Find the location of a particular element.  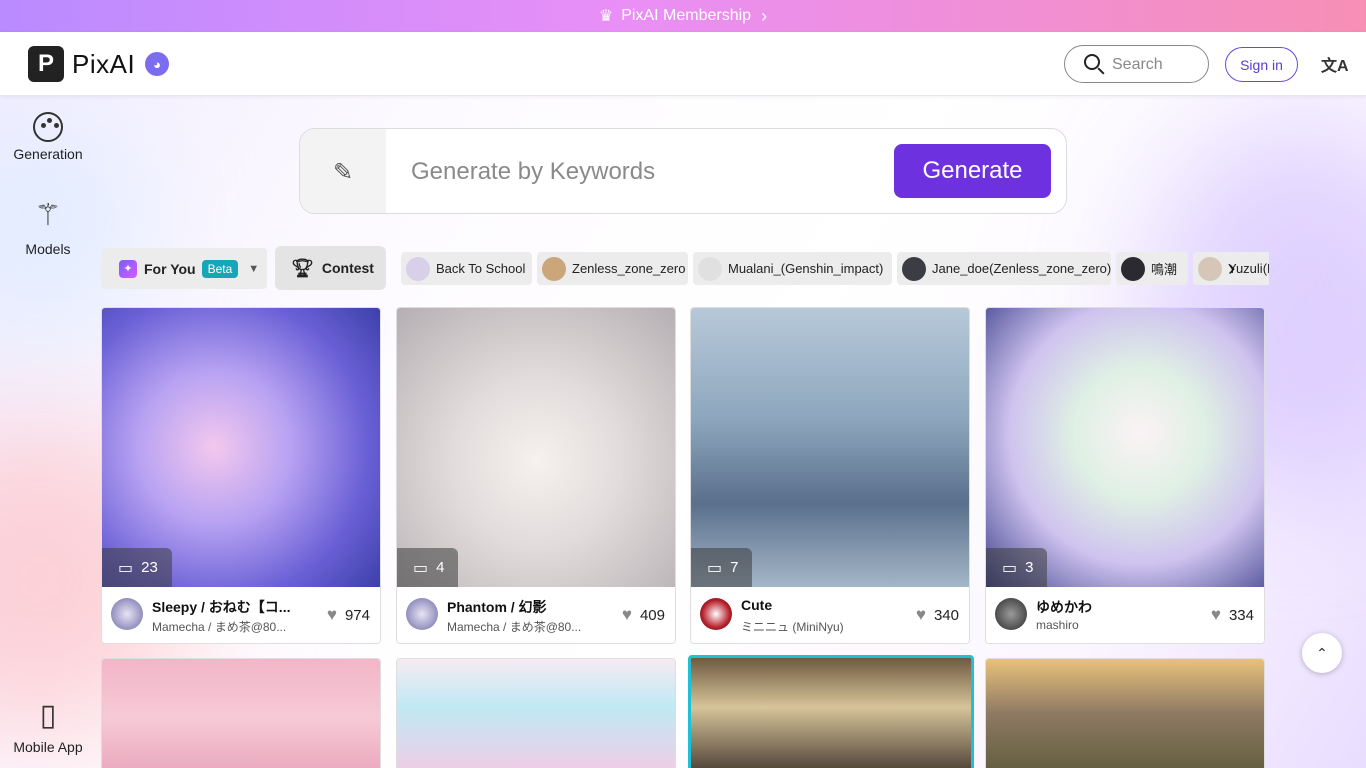

search-placeholder: Search is located at coordinates (1137, 64).